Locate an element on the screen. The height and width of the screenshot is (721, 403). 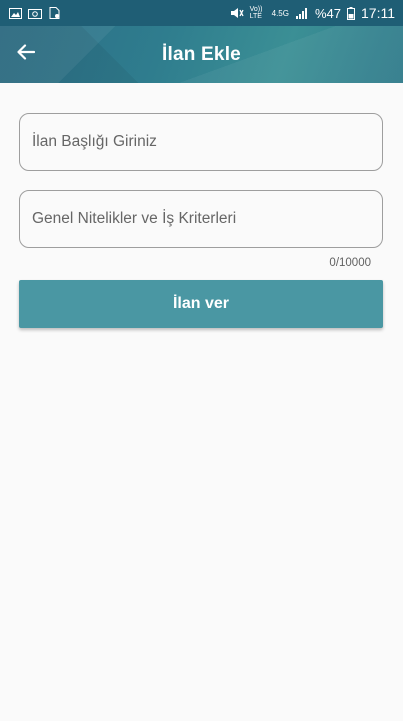
status-bar: Vo)) LTE 4.5G %47 17:11 is located at coordinates (201, 13).